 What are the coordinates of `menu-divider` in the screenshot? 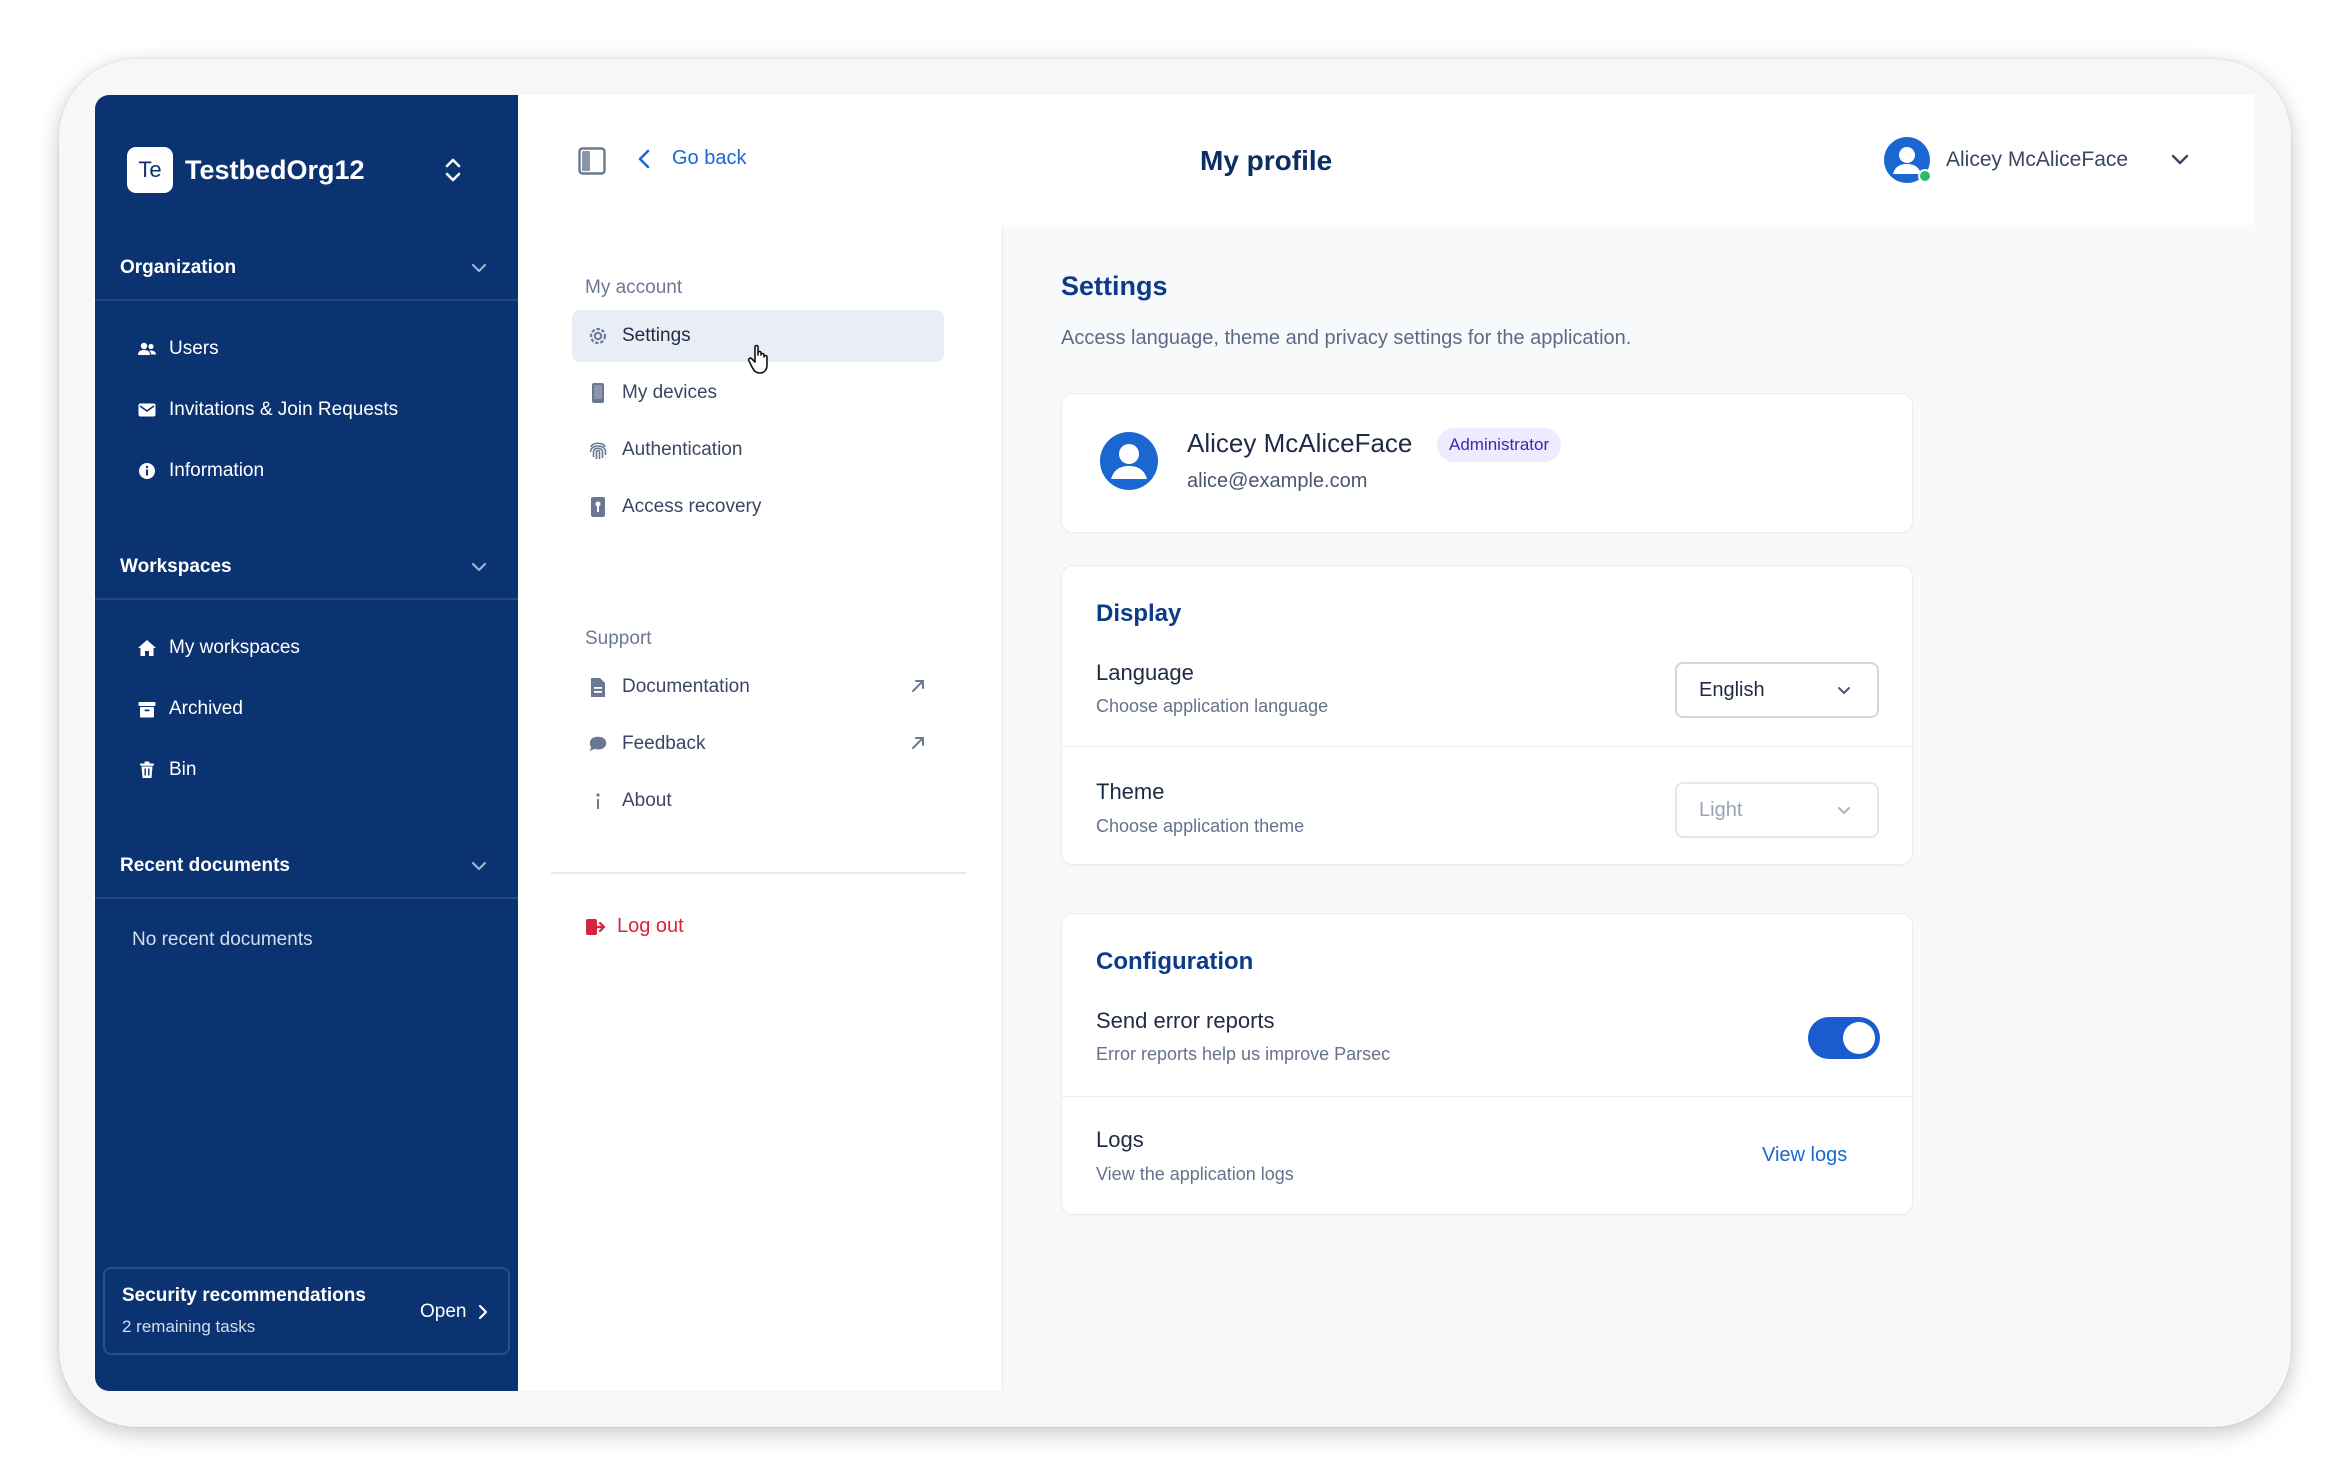 It's located at (758, 873).